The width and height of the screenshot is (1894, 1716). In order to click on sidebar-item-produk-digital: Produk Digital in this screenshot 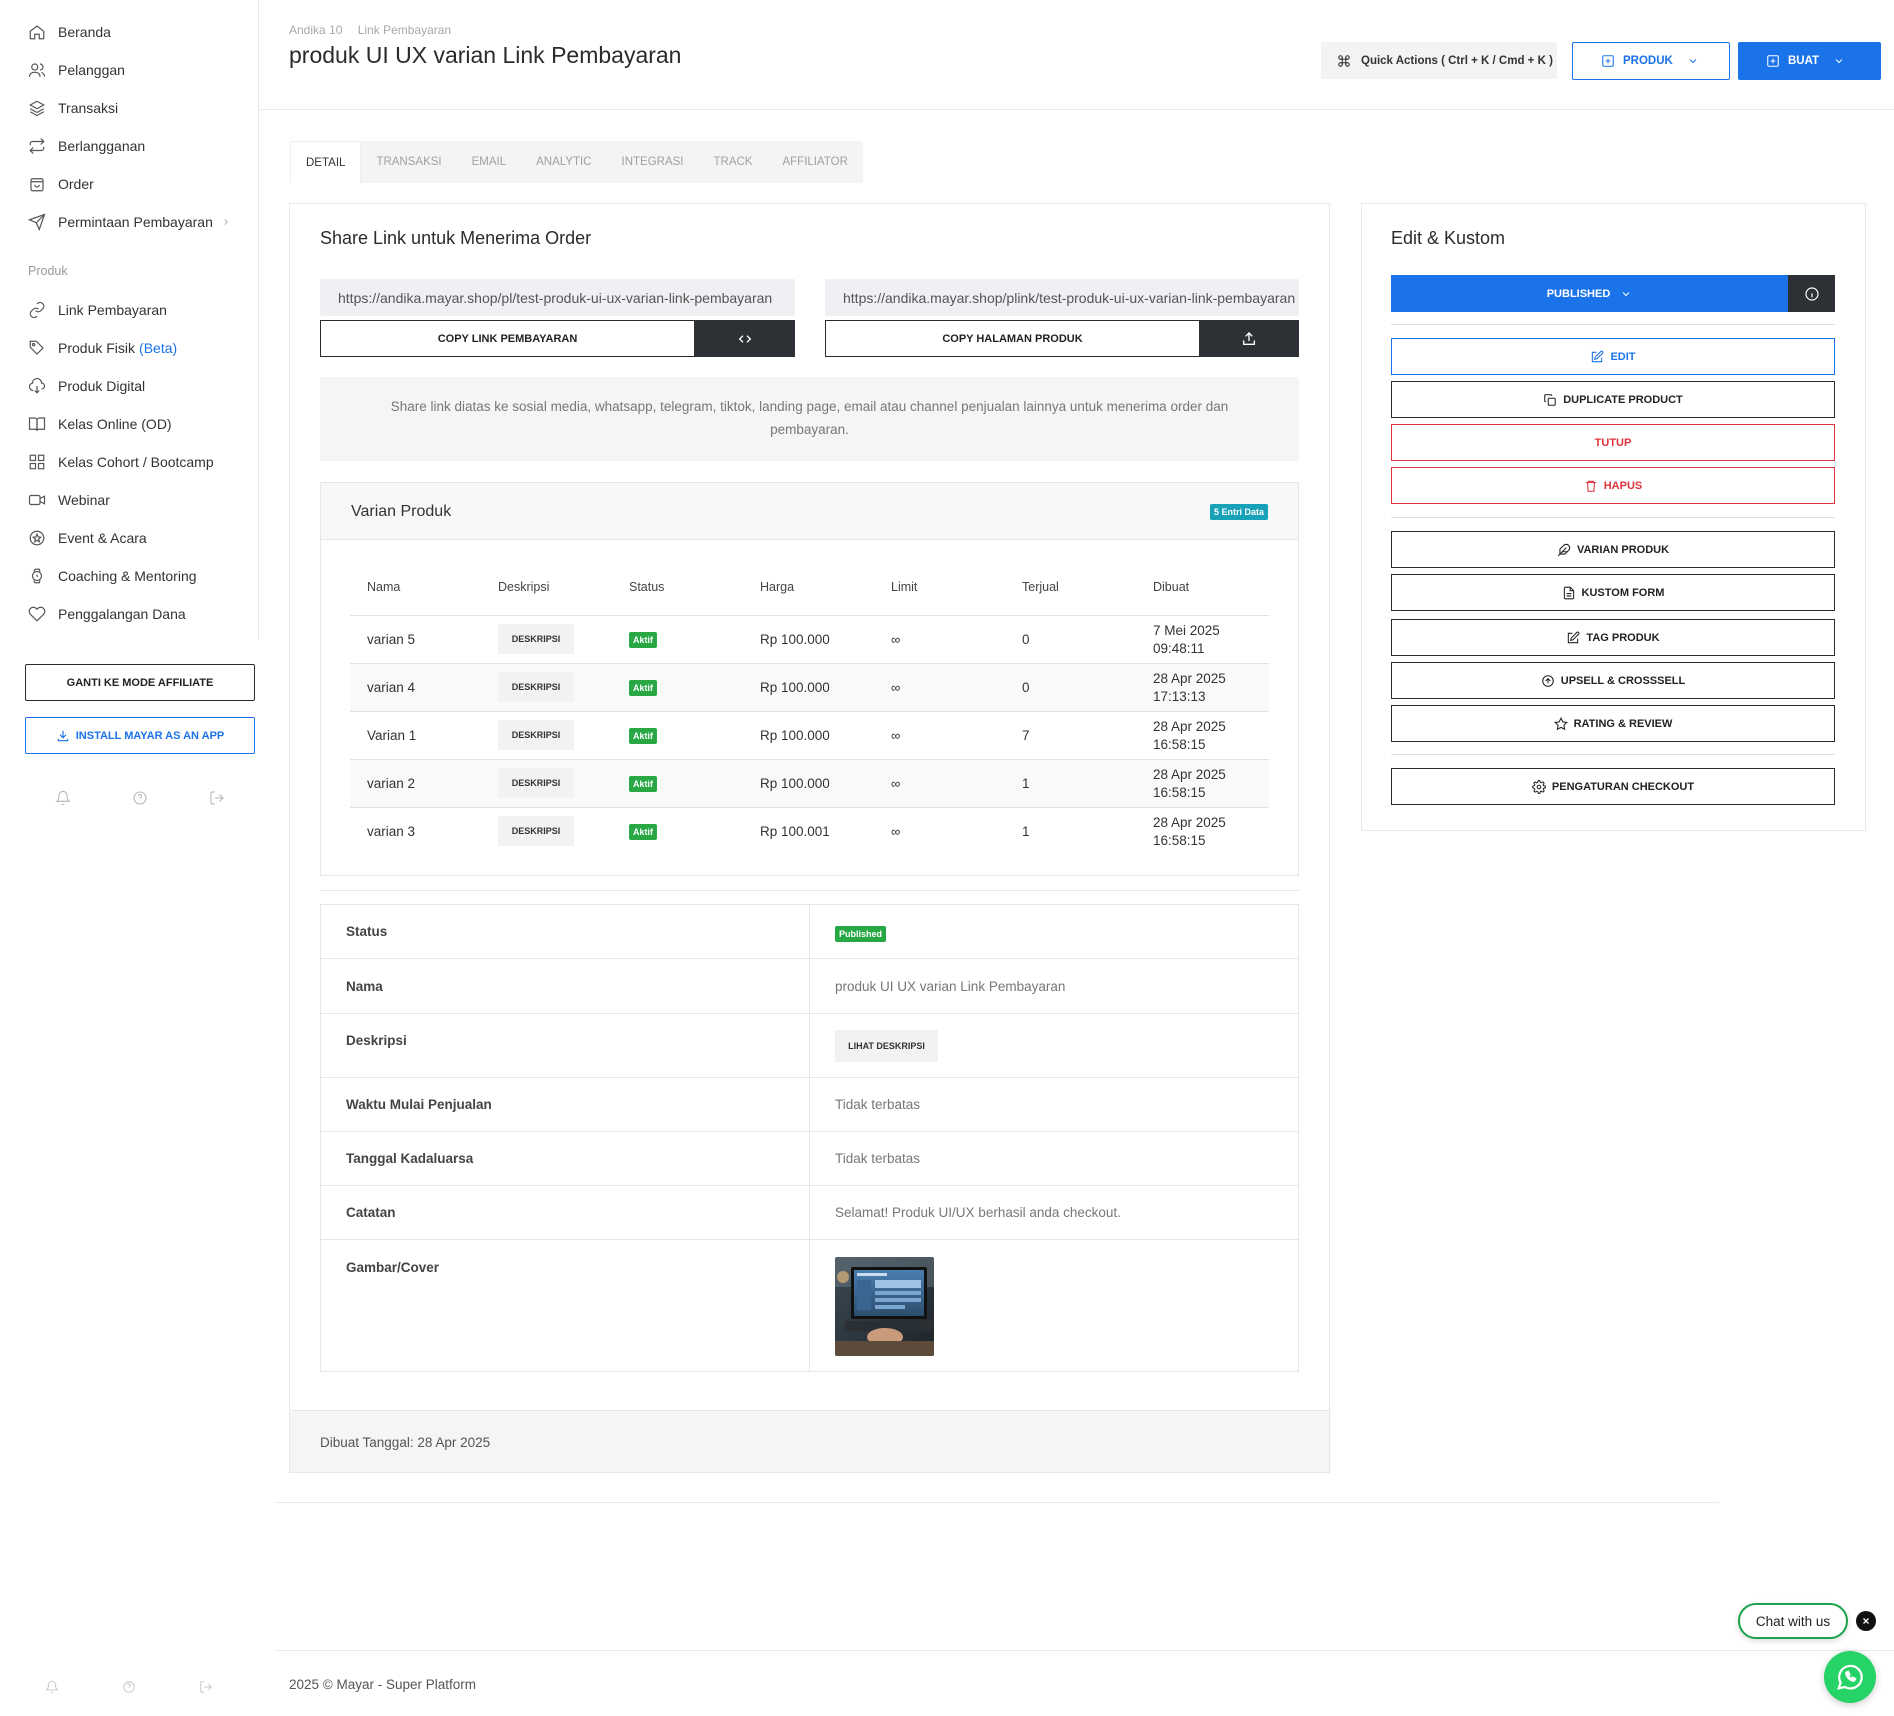, I will do `click(86, 386)`.